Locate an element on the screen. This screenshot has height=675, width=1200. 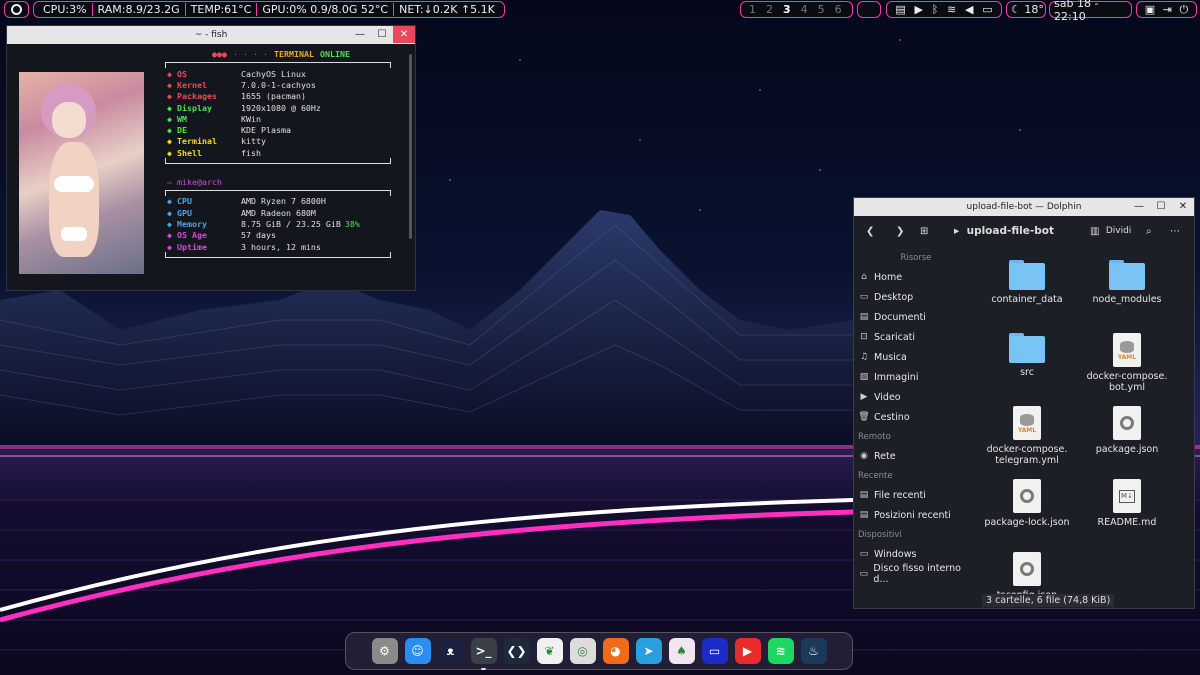
terminal-titlebar: ~ - fish — ☐ ✕ is located at coordinates (211, 35).